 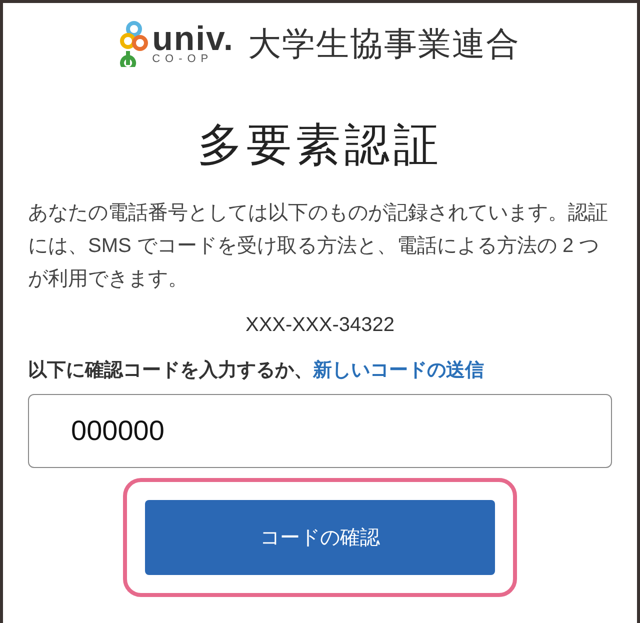 I want to click on phone-number: XXX-XXX-34322, so click(x=320, y=325).